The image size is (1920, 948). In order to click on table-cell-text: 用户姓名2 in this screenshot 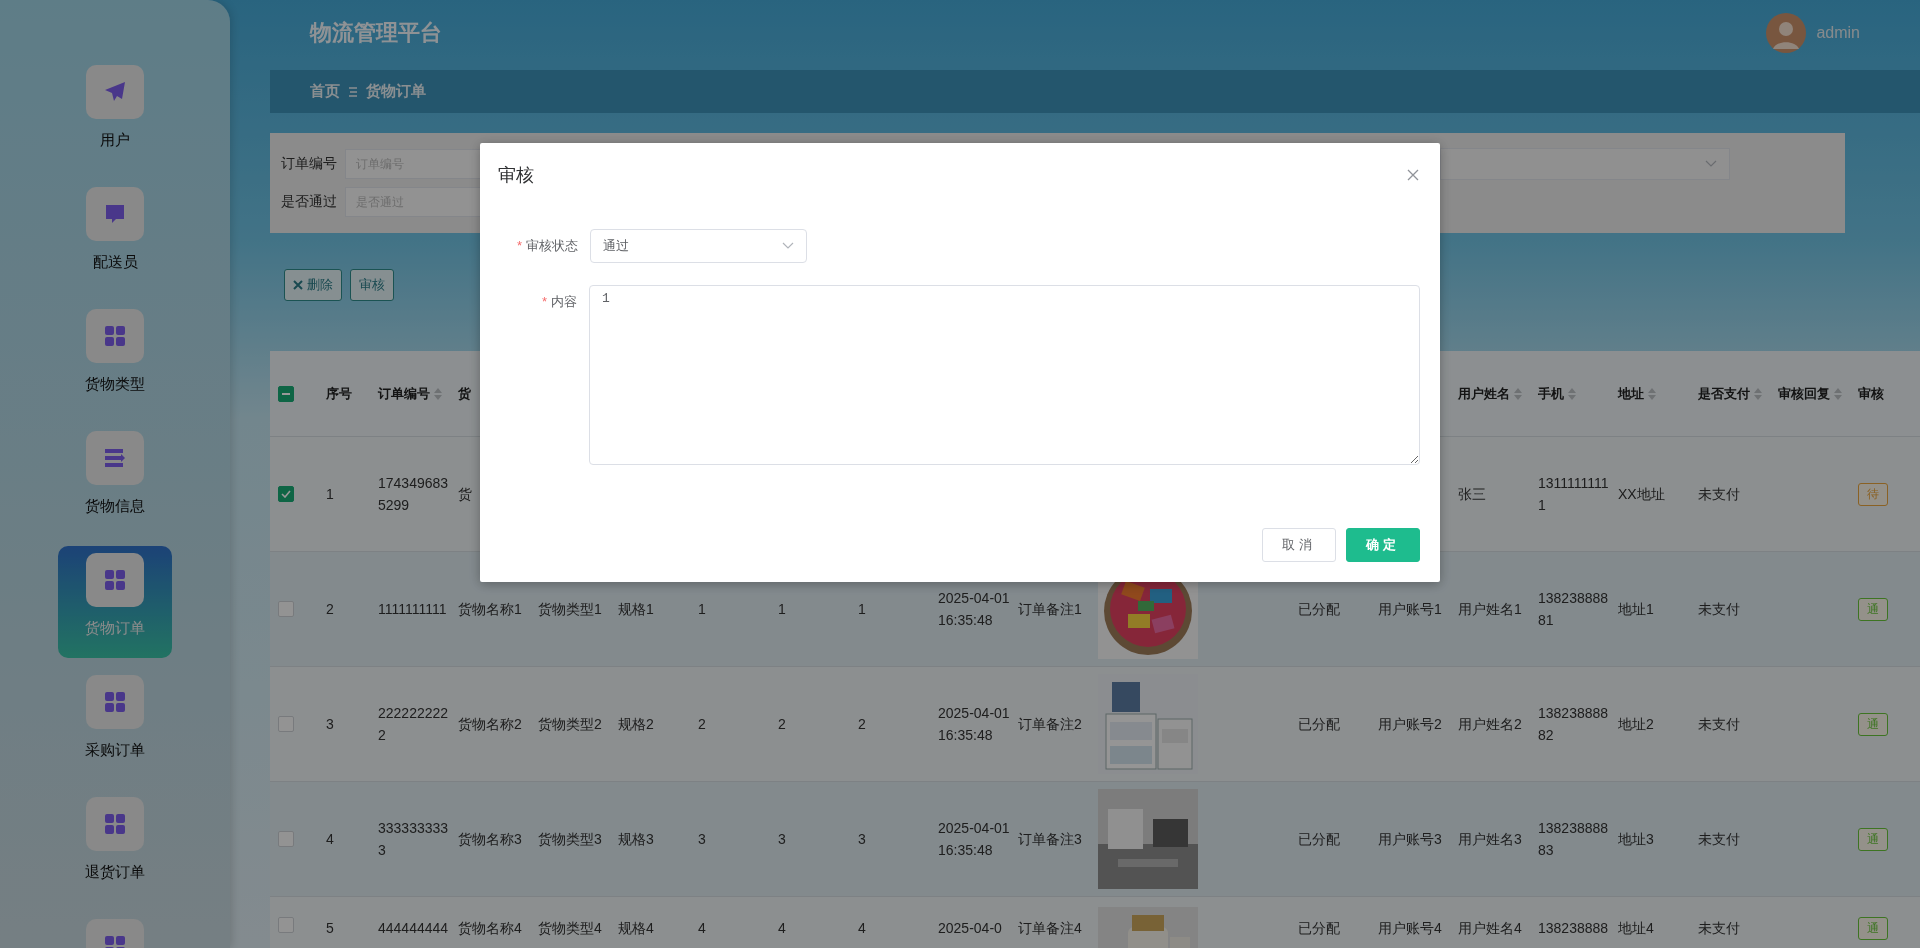, I will do `click(1490, 724)`.